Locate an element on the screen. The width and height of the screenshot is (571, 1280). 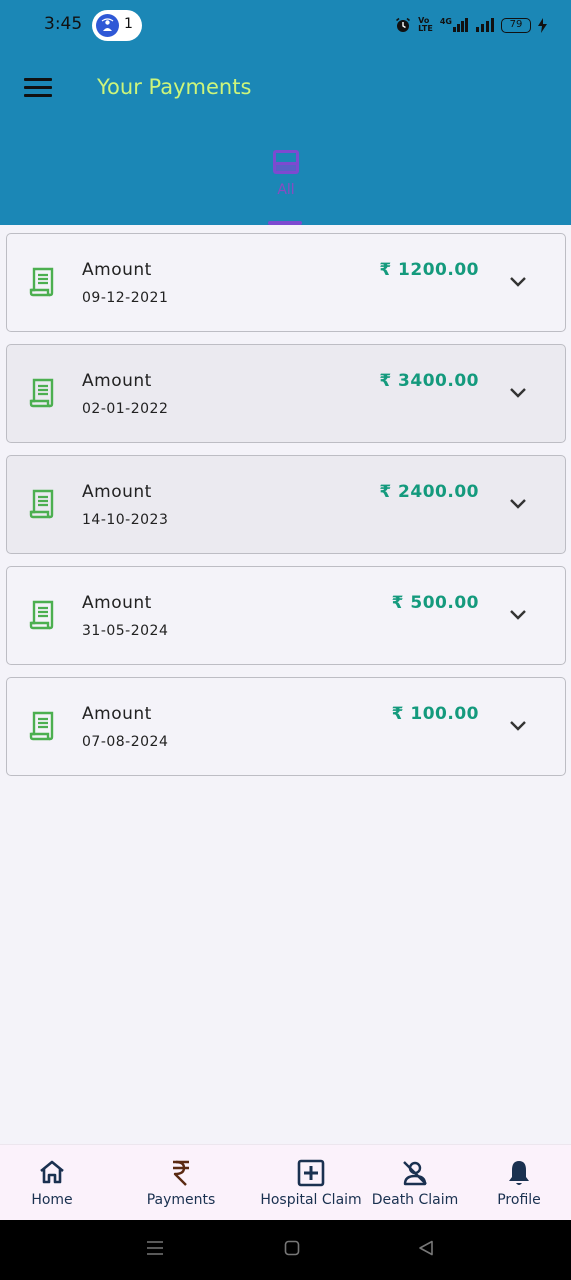
hotspot-icon is located at coordinates (107, 25).